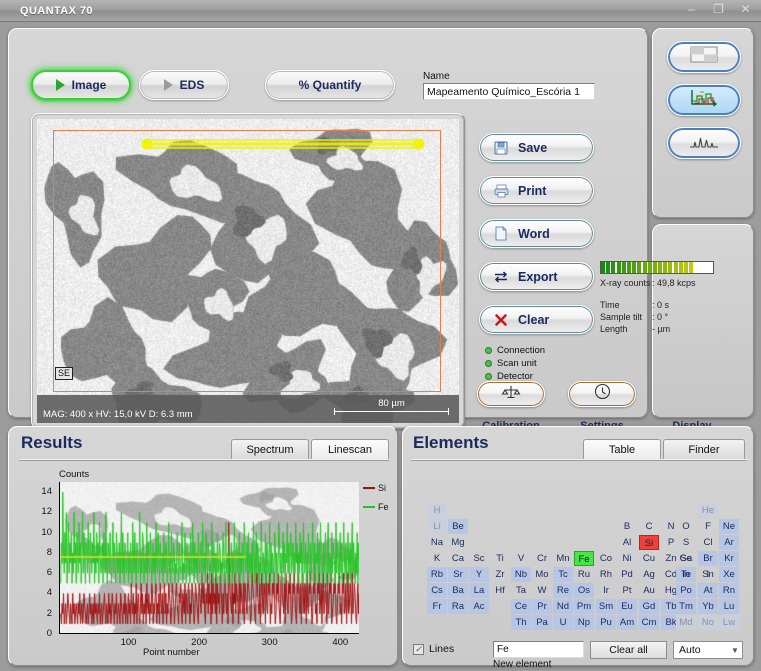 This screenshot has width=761, height=671. Describe the element at coordinates (745, 9) in the screenshot. I see `close-button: ✕` at that location.